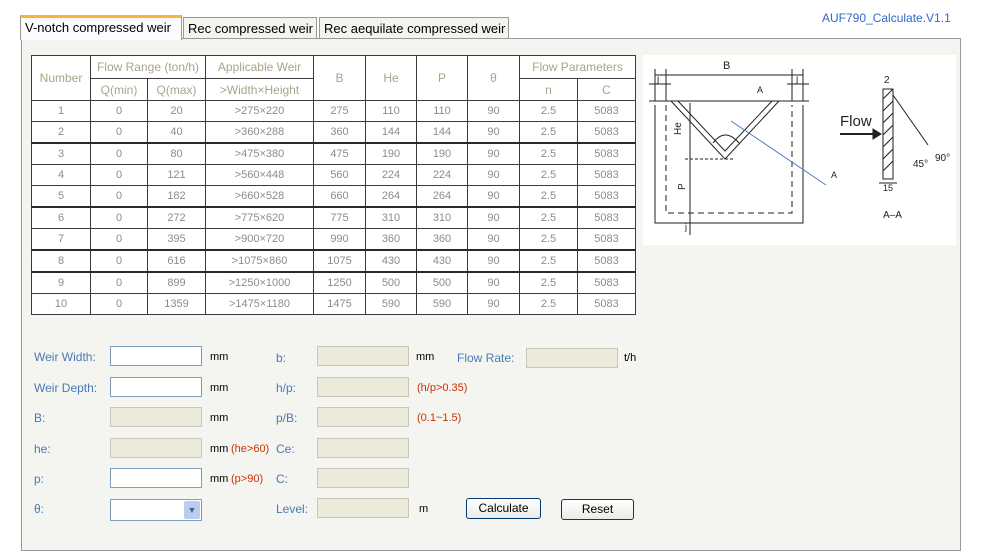 The width and height of the screenshot is (987, 556). I want to click on weir-width-label: Weir Width:, so click(65, 357).